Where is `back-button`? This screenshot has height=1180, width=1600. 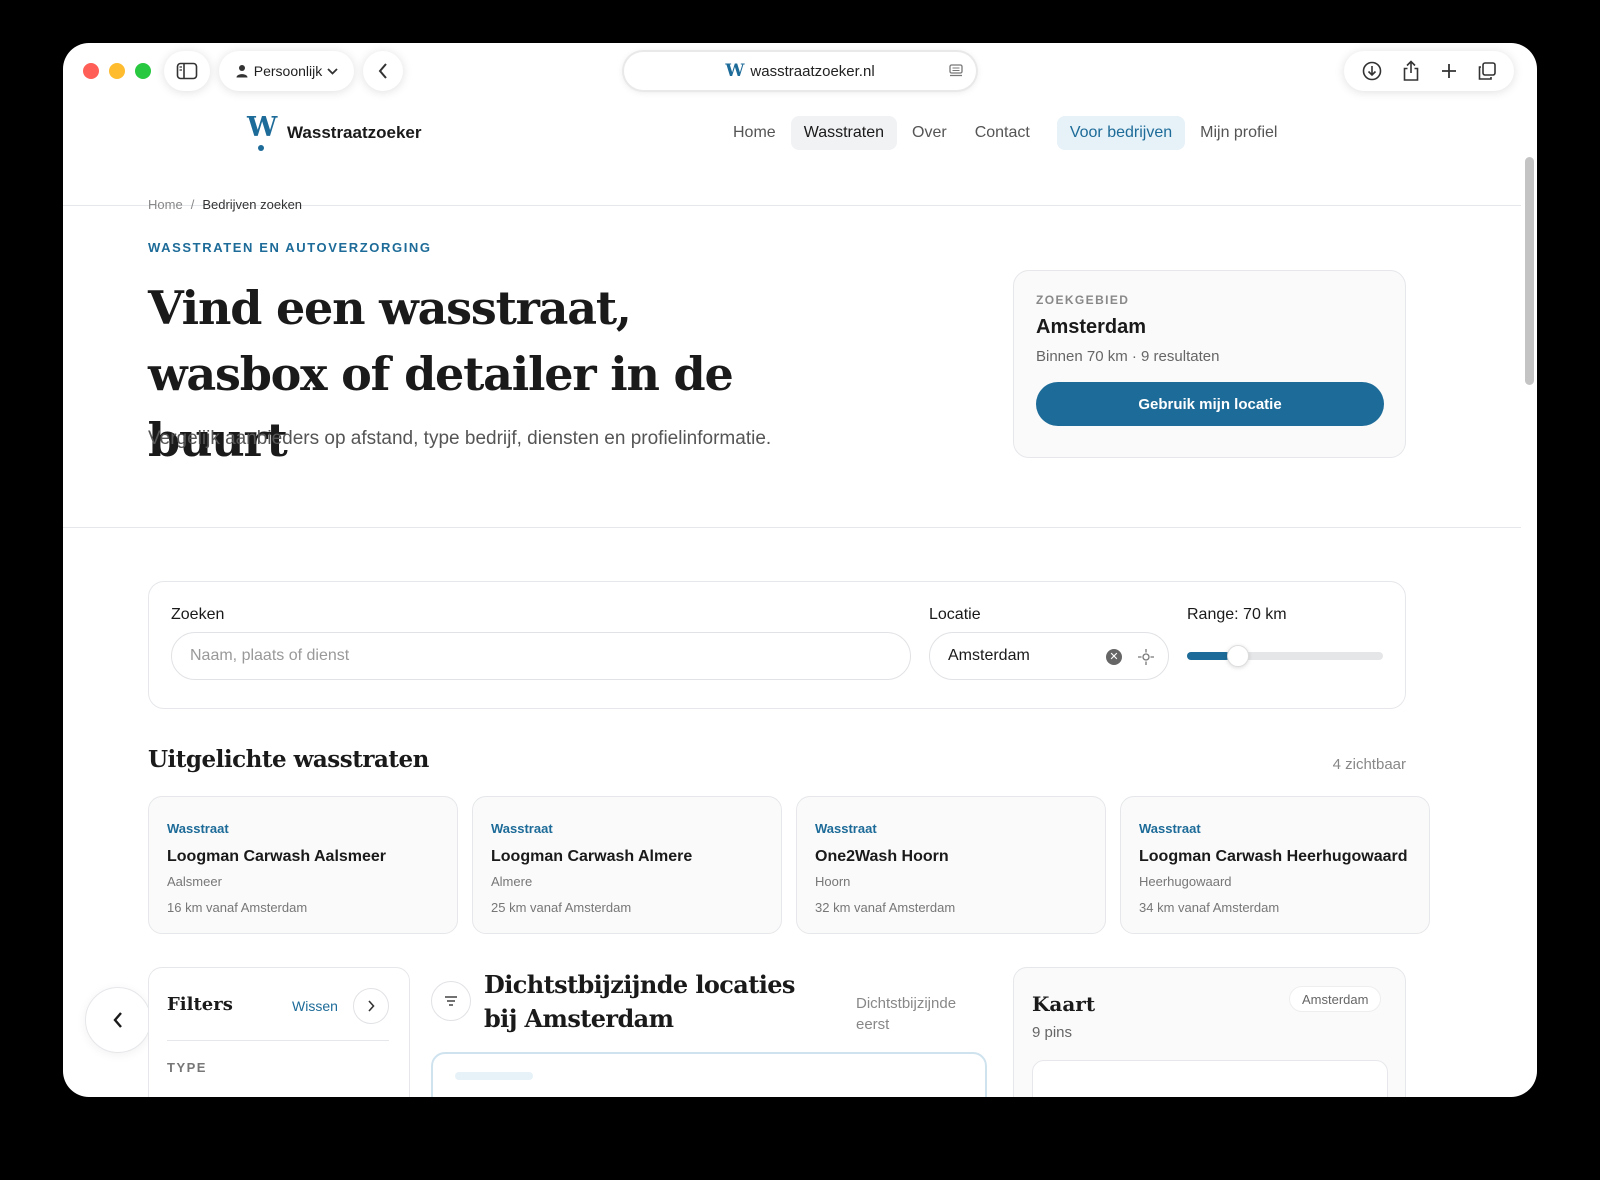
back-button is located at coordinates (383, 71).